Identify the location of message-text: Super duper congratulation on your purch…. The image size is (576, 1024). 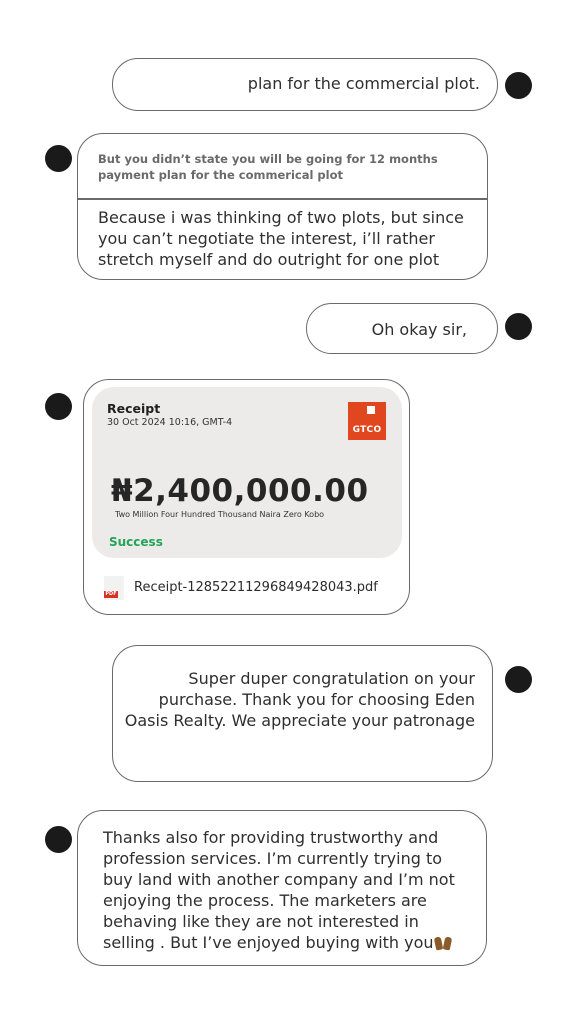
(299, 699).